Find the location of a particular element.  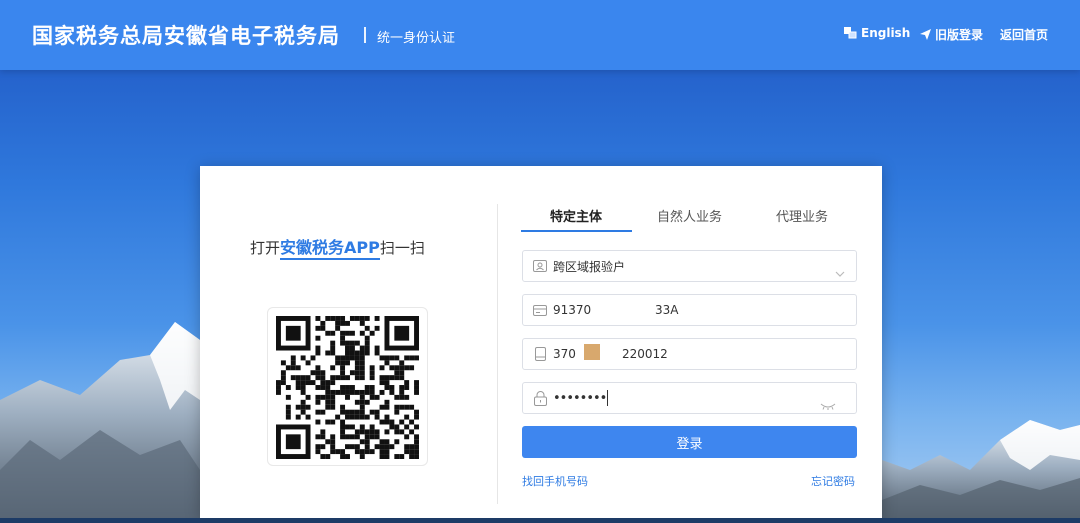

phone-icon is located at coordinates (540, 354).